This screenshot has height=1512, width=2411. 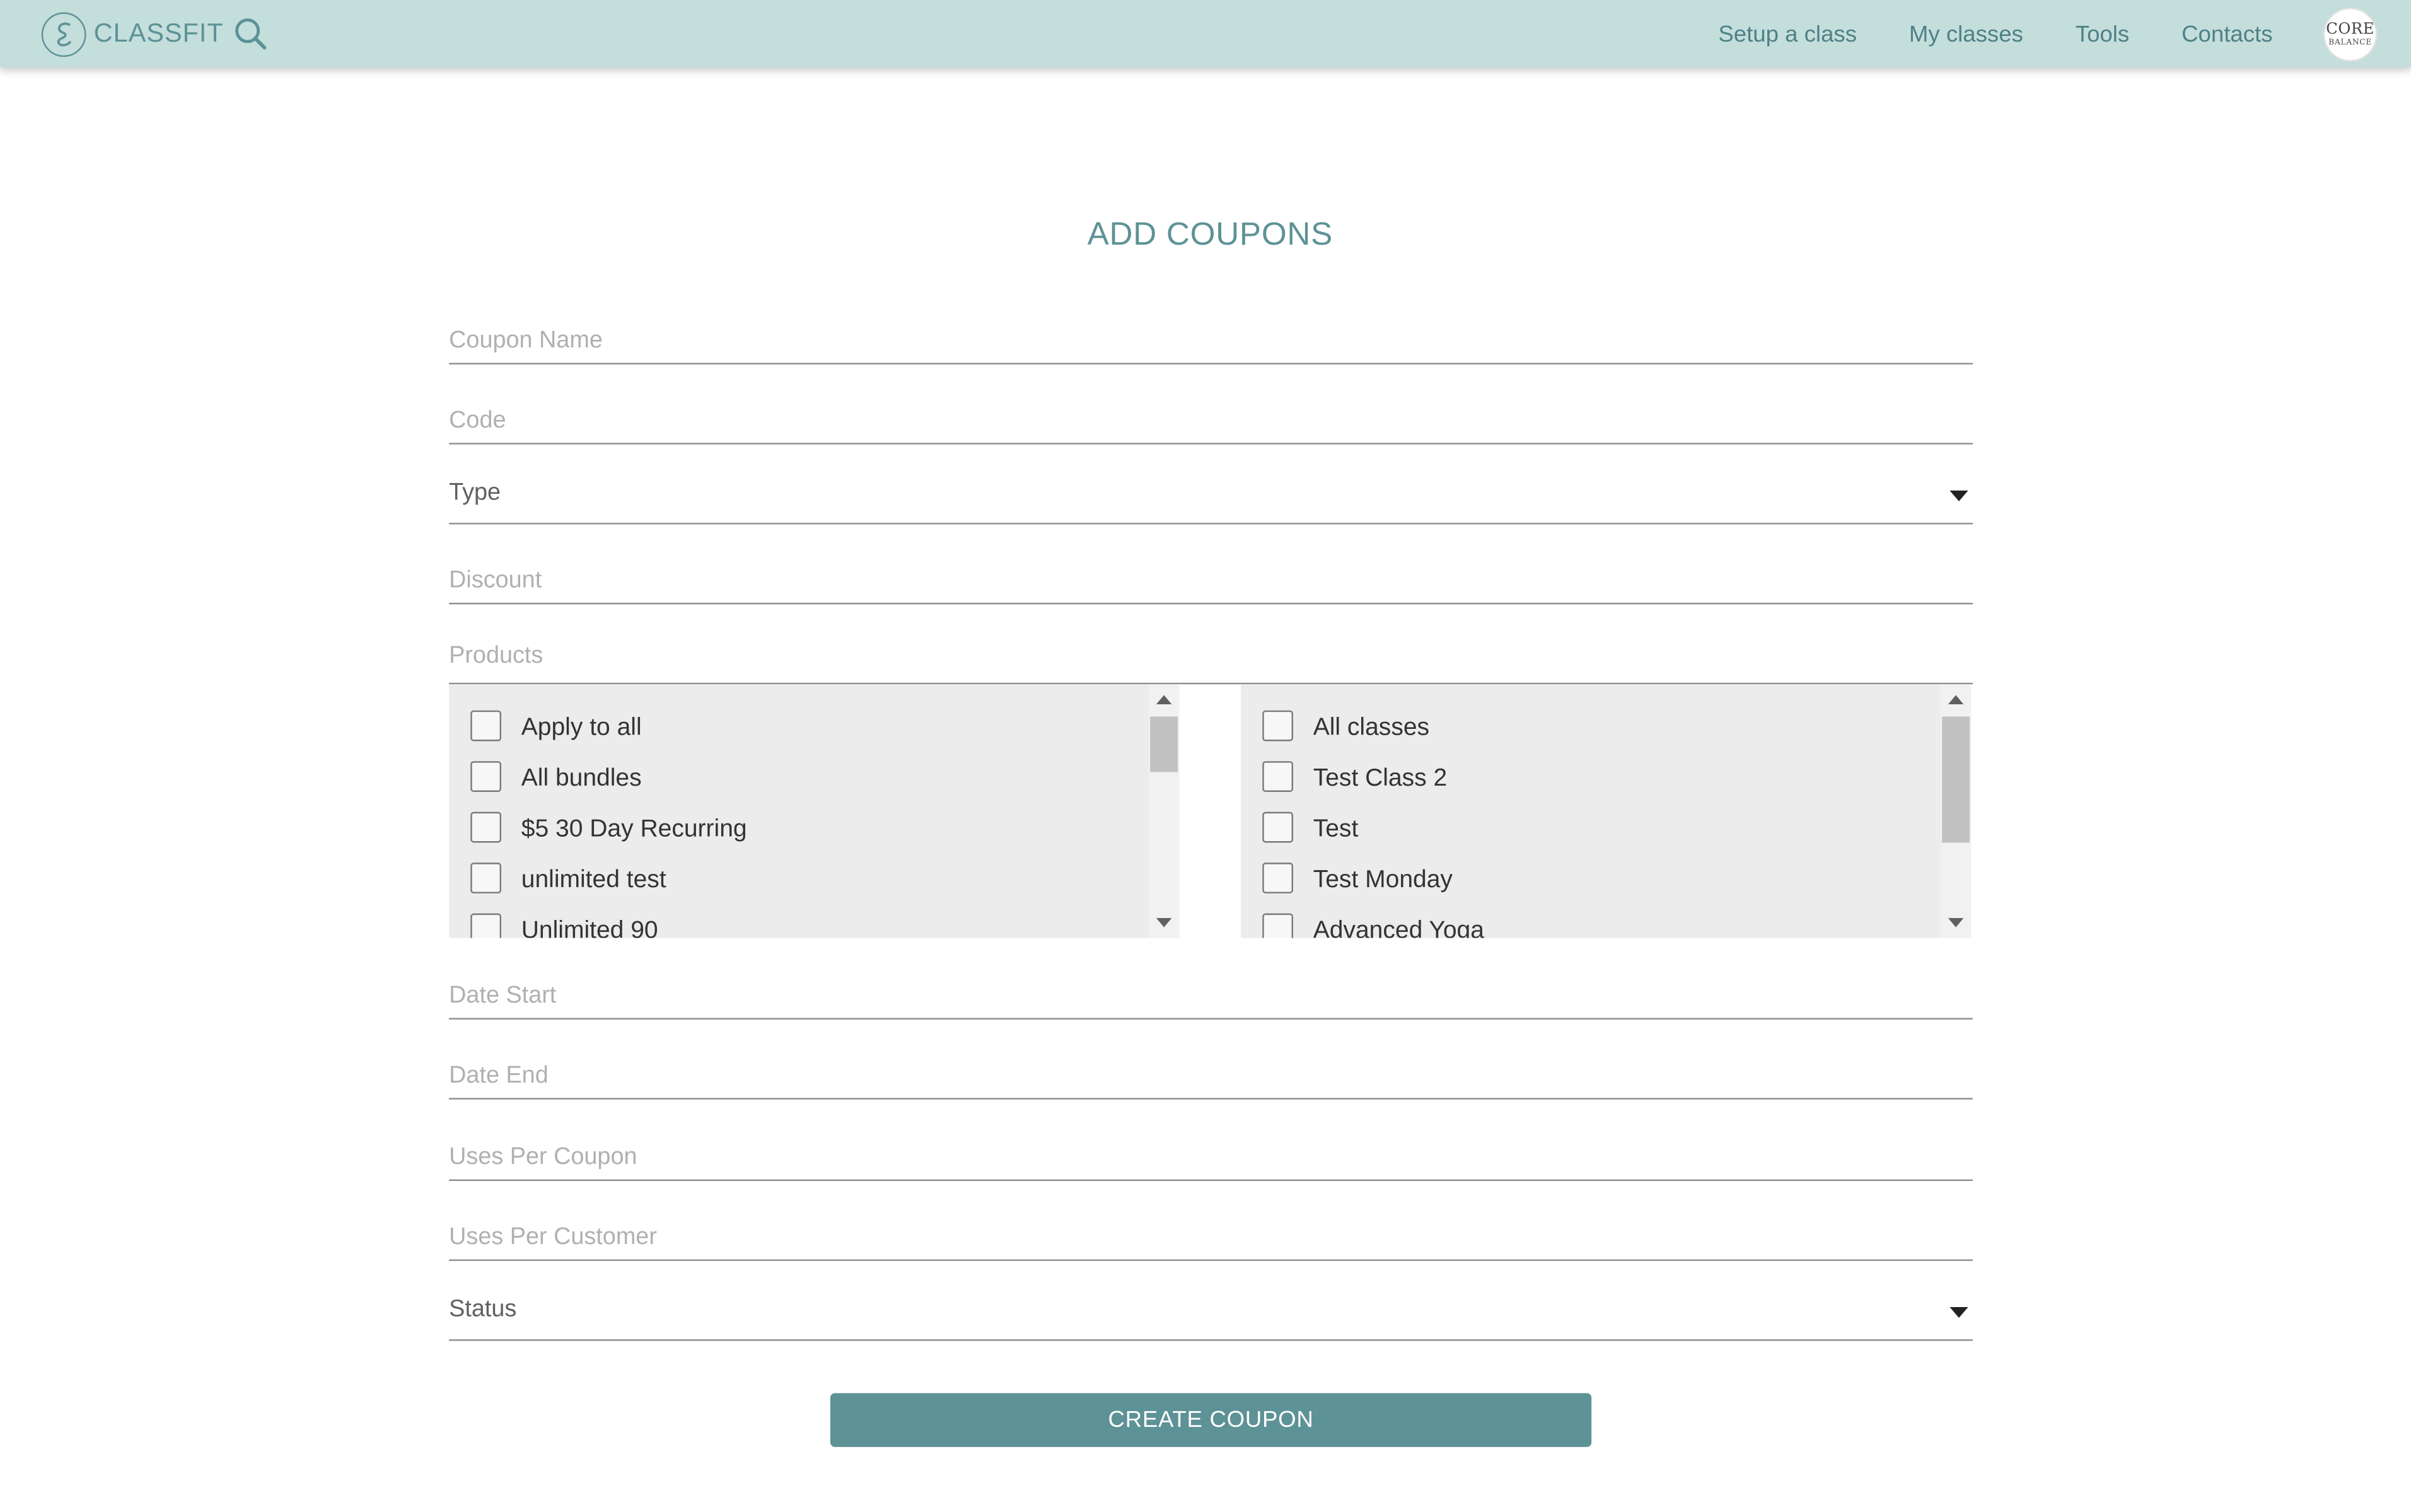 What do you see at coordinates (475, 493) in the screenshot?
I see `type-select-label: Type` at bounding box center [475, 493].